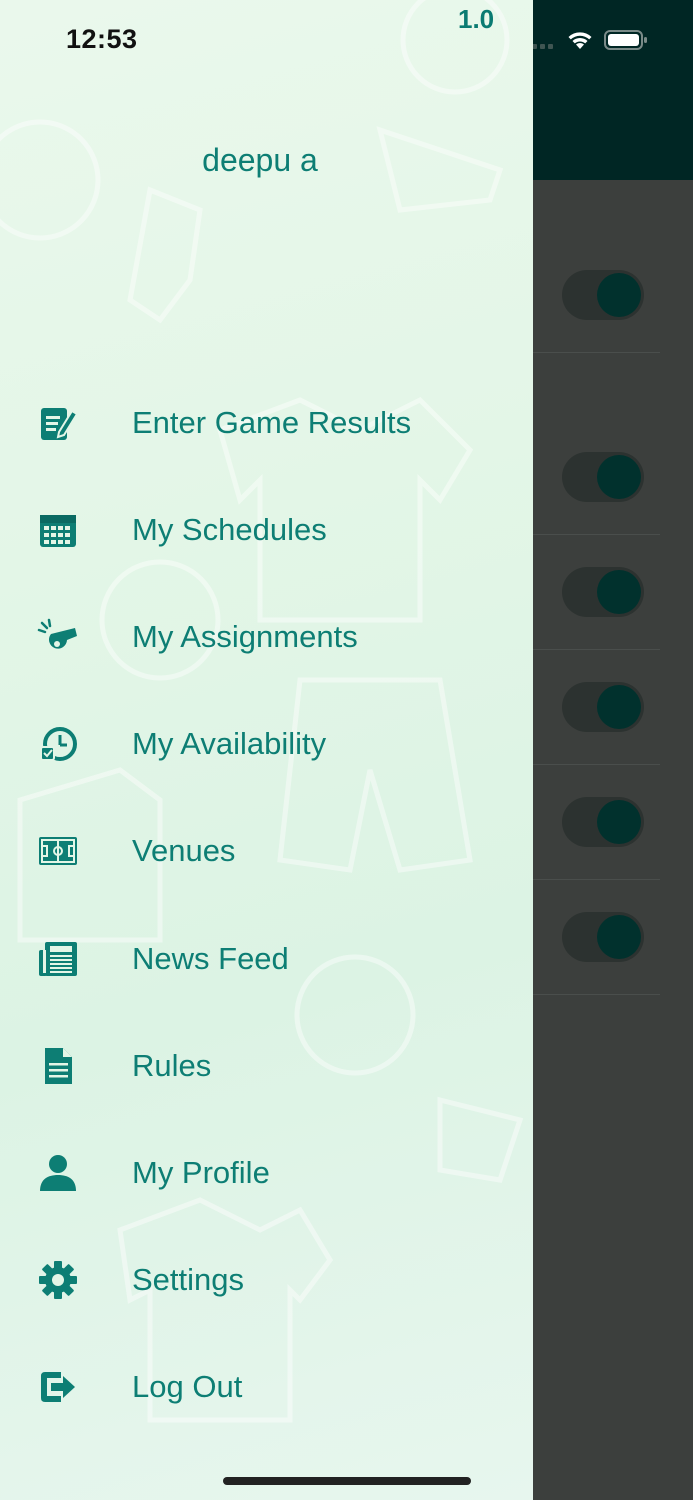  Describe the element at coordinates (245, 636) in the screenshot. I see `menu-item-label: My Assignments` at that location.